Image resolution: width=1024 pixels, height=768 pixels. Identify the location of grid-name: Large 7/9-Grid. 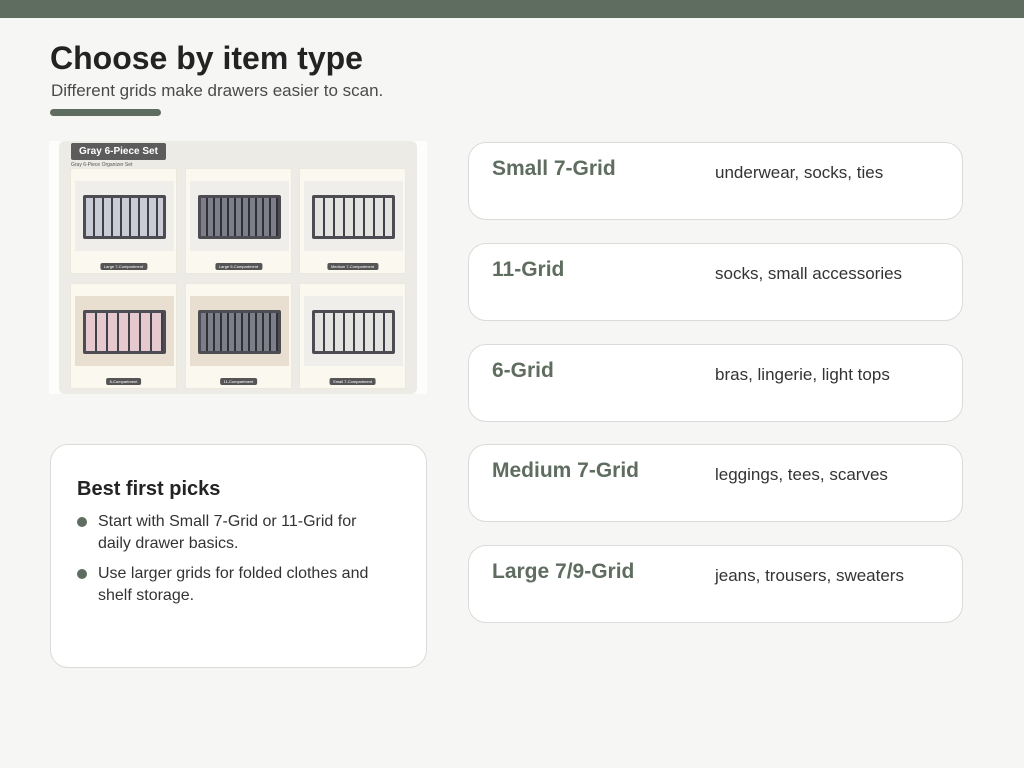
(563, 571).